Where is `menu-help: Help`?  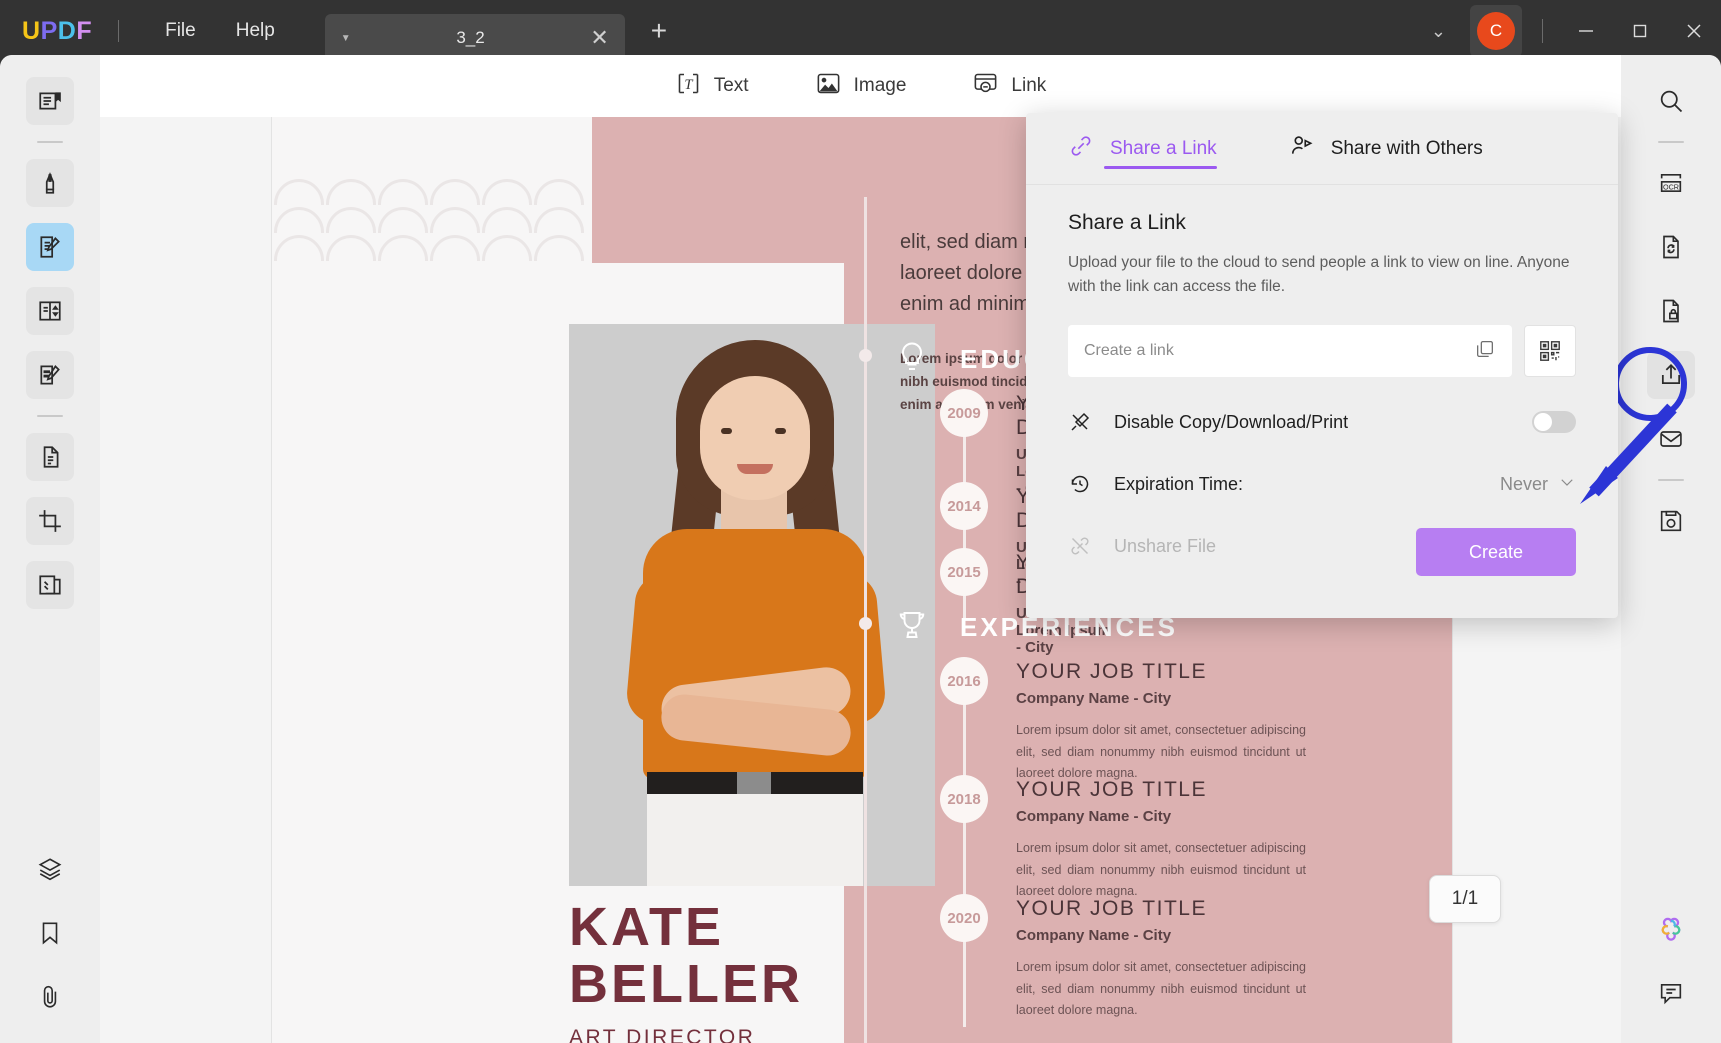
menu-help: Help is located at coordinates (255, 31).